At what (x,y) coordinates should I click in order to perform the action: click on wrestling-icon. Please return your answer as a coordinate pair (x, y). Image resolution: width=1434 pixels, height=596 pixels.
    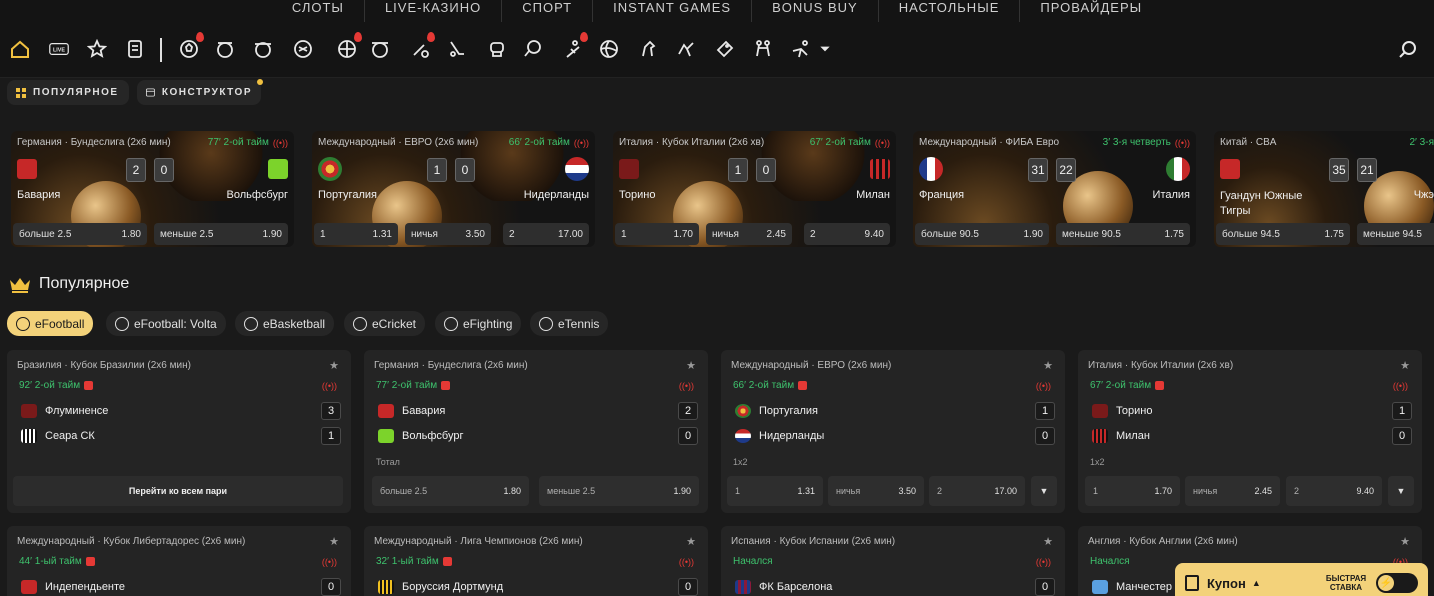
    Looking at the image, I should click on (763, 49).